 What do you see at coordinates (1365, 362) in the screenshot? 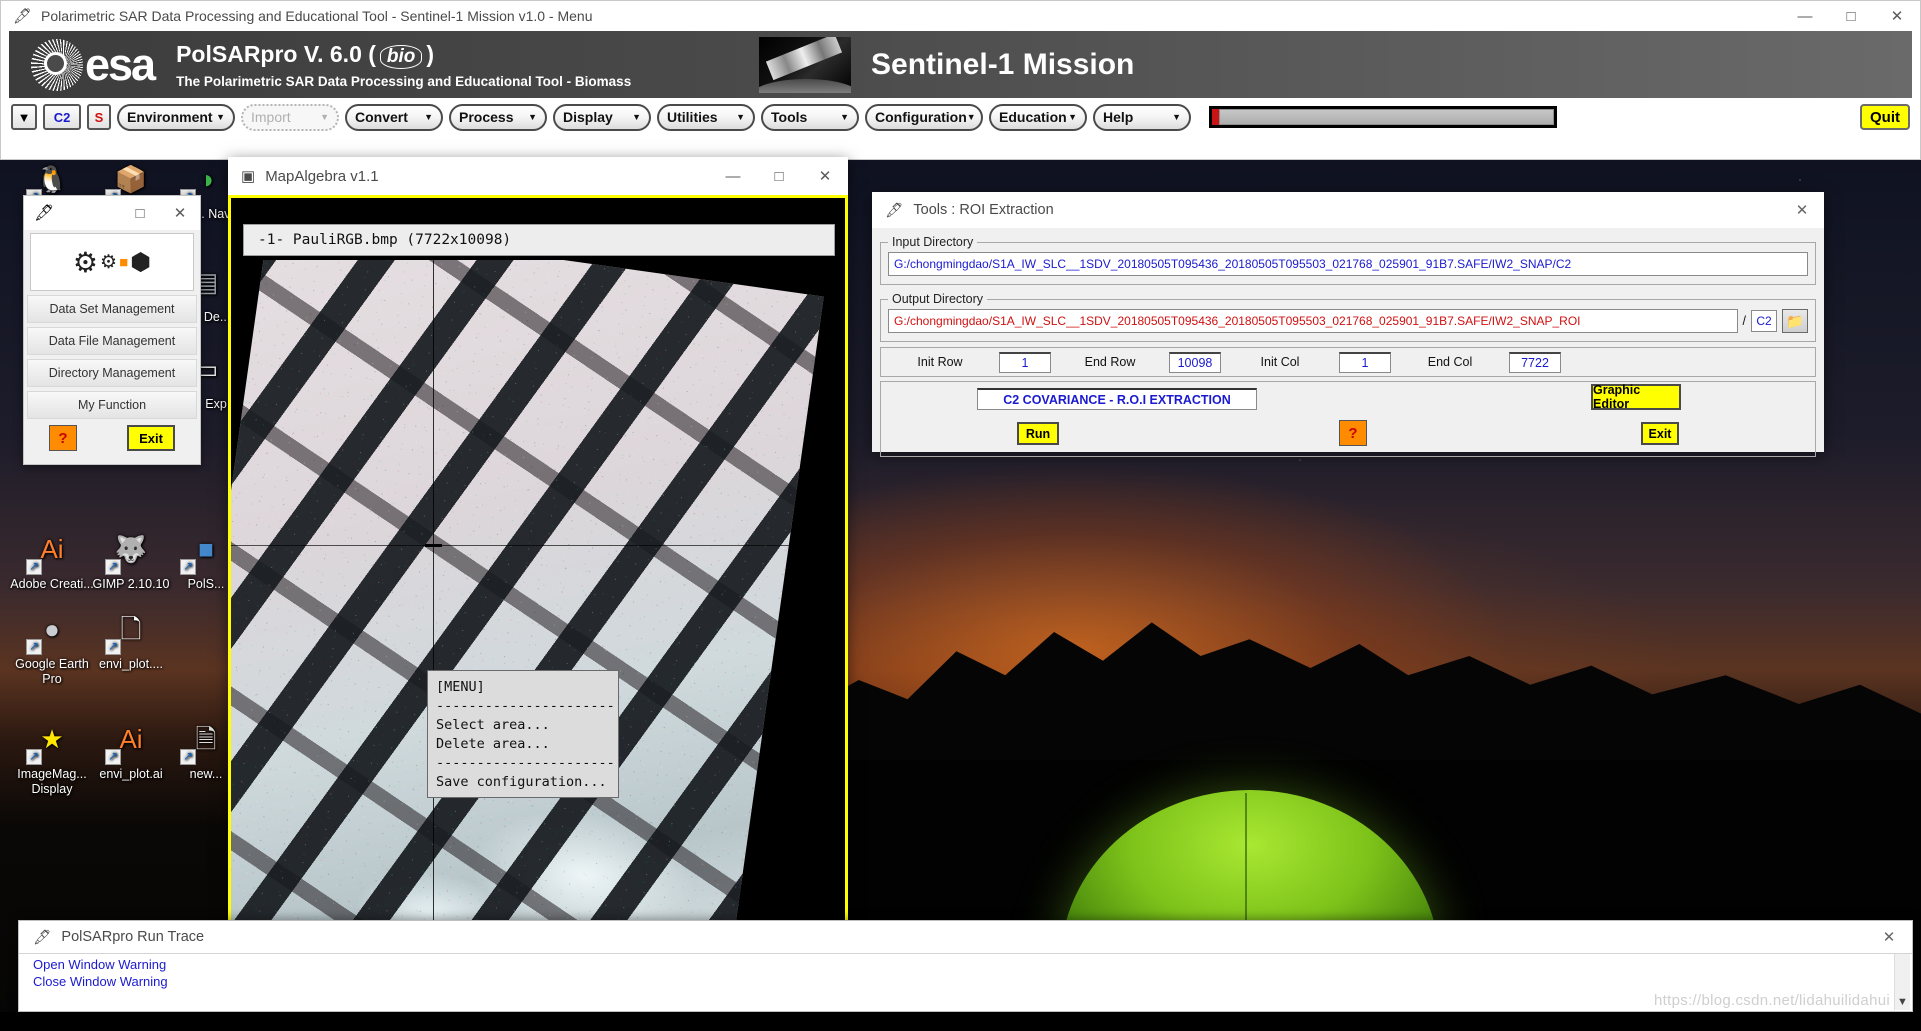
I see `range-input-init-col: 1` at bounding box center [1365, 362].